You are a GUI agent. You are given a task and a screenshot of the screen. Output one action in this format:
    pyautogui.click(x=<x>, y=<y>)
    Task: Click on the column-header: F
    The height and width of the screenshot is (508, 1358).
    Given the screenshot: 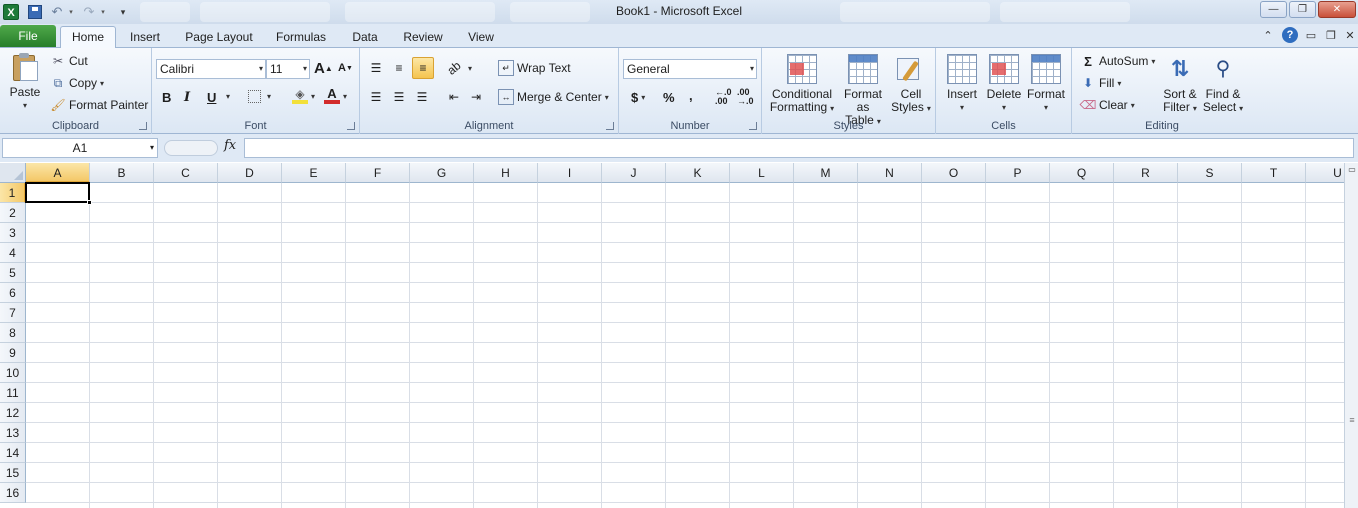 What is the action you would take?
    pyautogui.click(x=378, y=173)
    